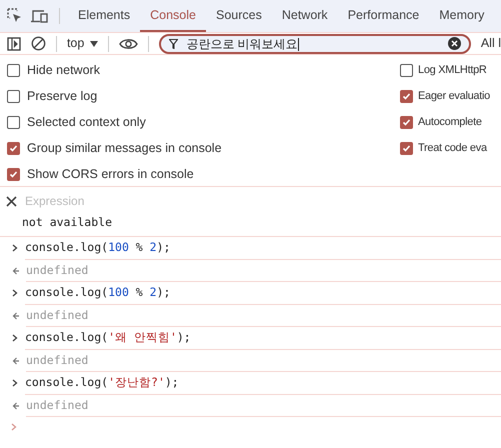 Image resolution: width=501 pixels, height=448 pixels. Describe the element at coordinates (102, 383) in the screenshot. I see `code-text: console.log('장난함?');` at that location.